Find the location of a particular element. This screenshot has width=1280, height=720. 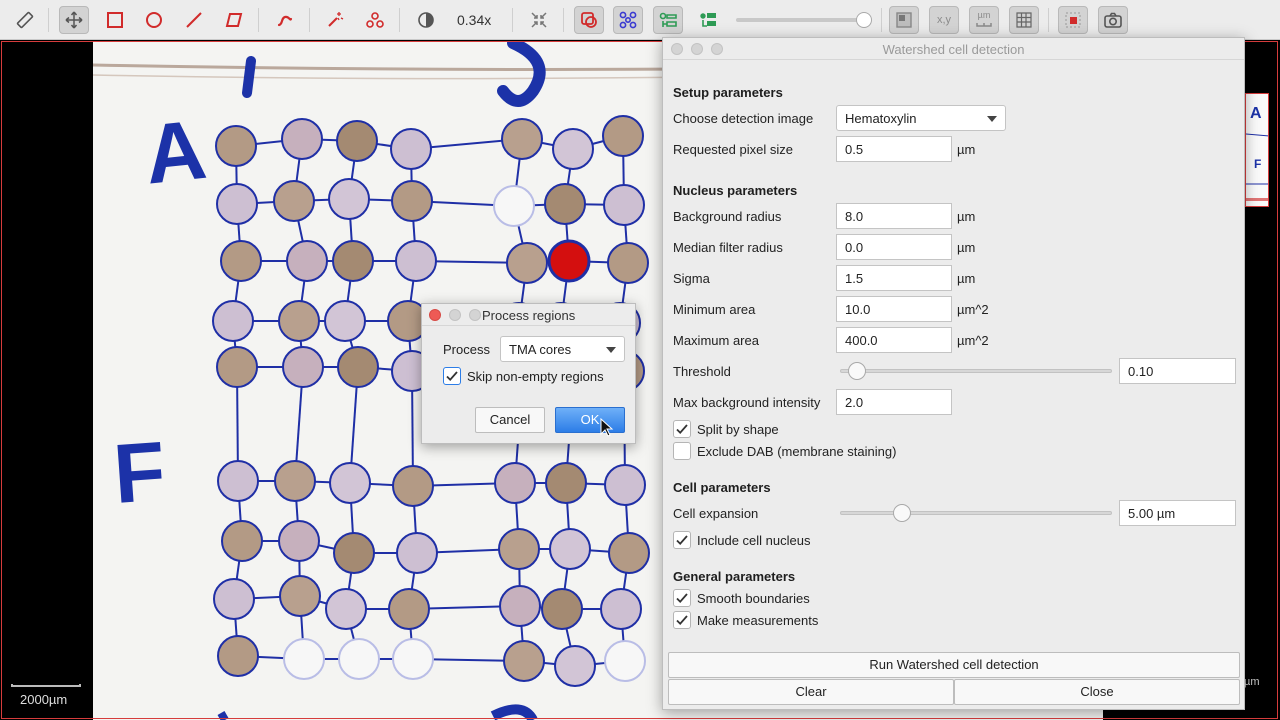

brightness-contrast-icon is located at coordinates (426, 20).